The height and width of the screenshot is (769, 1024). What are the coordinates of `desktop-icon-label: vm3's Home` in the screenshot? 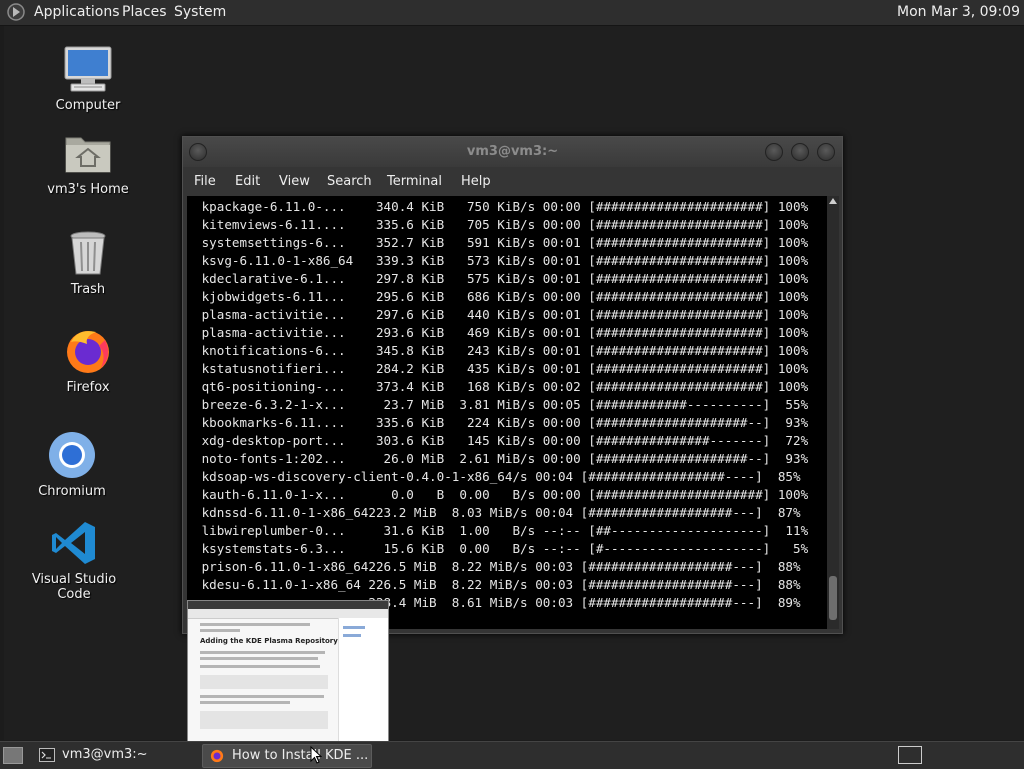 It's located at (88, 189).